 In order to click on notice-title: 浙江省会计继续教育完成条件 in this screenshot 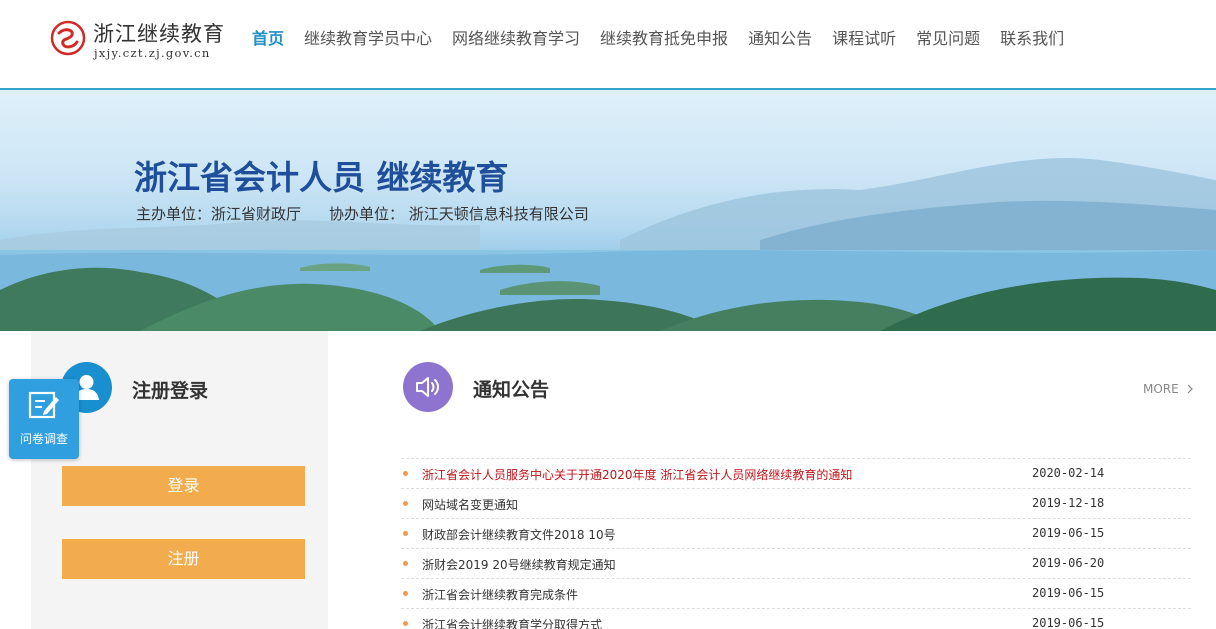, I will do `click(500, 594)`.